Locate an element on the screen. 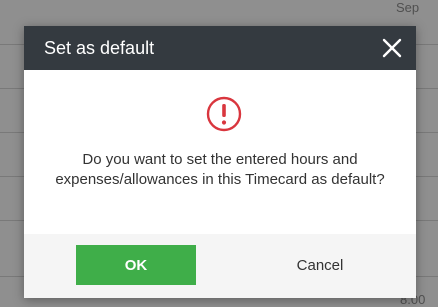  close-icon is located at coordinates (392, 48).